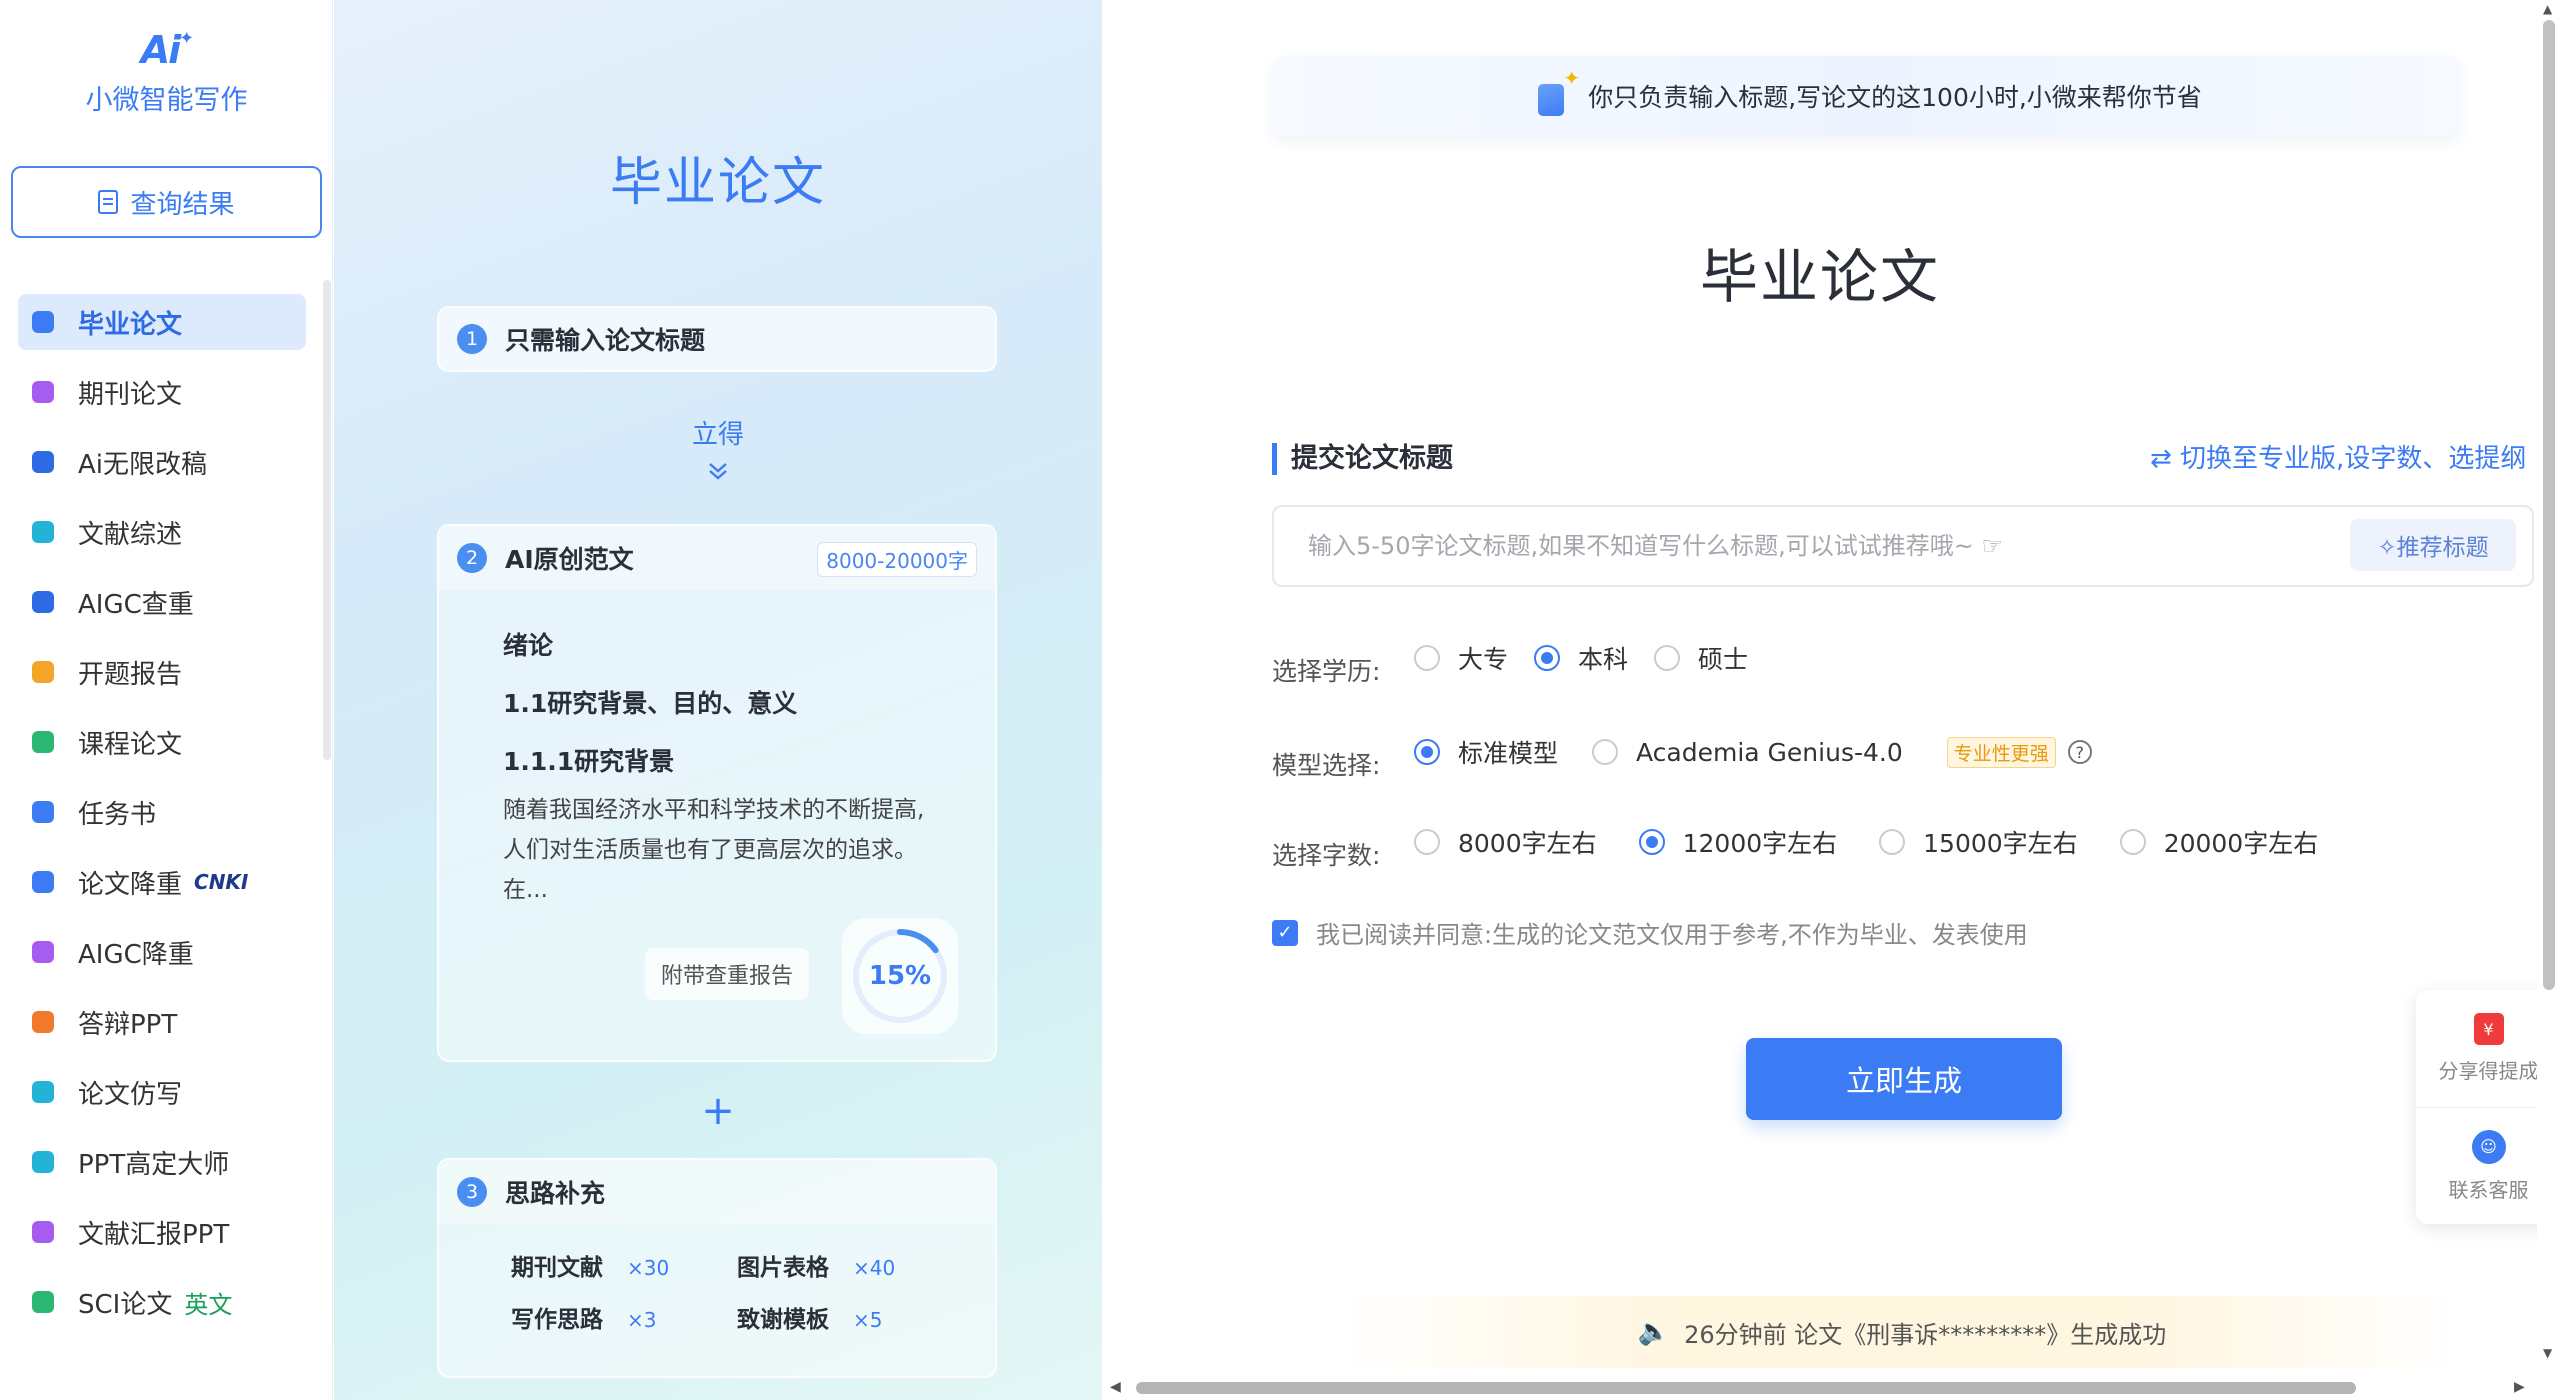 The image size is (2561, 1400). Describe the element at coordinates (569, 559) in the screenshot. I see `step-title: AI原创范文` at that location.